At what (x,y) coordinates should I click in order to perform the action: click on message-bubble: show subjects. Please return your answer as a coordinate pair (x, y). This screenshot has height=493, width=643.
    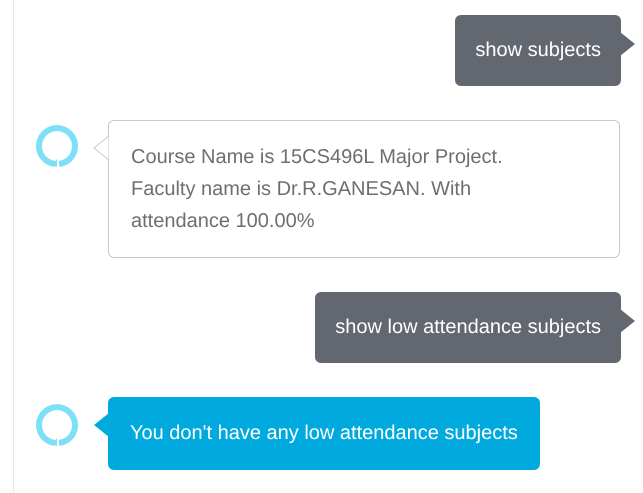
    Looking at the image, I should click on (538, 50).